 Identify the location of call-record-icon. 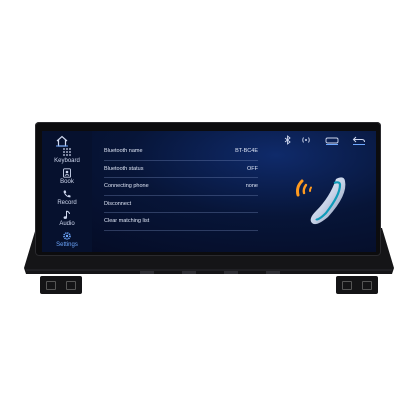
(67, 194).